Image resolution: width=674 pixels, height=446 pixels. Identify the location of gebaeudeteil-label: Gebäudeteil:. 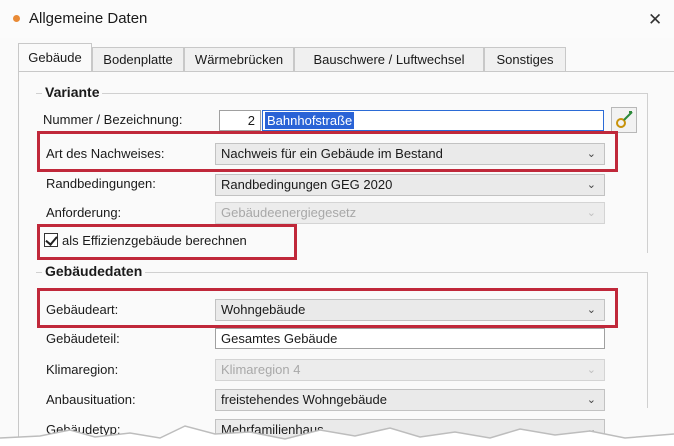
(83, 338).